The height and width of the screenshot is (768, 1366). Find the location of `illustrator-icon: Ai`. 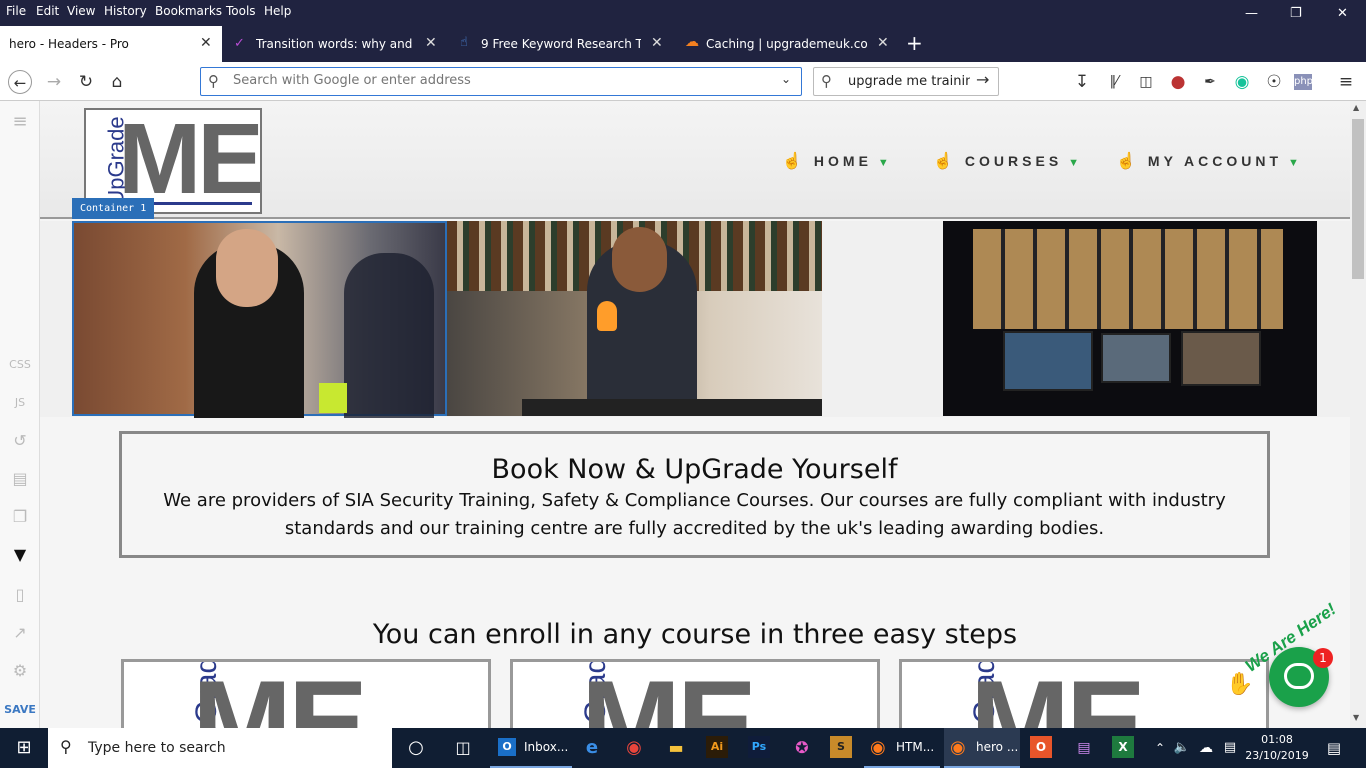

illustrator-icon: Ai is located at coordinates (717, 747).